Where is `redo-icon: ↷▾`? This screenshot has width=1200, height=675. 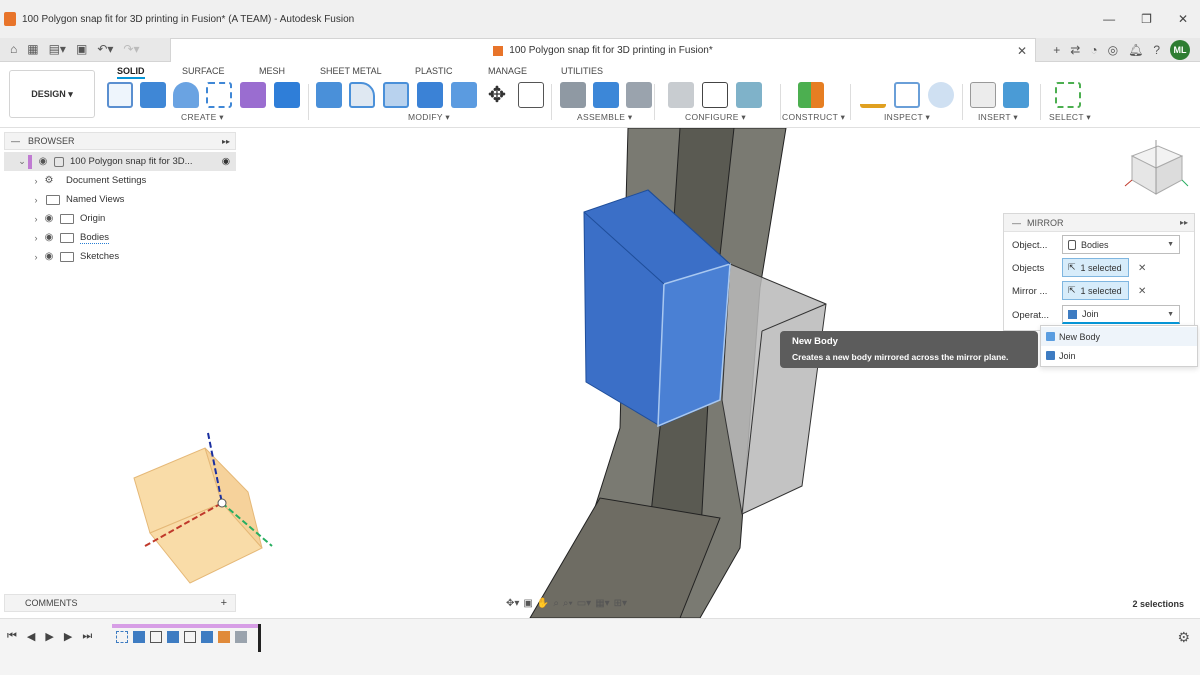 redo-icon: ↷▾ is located at coordinates (131, 49).